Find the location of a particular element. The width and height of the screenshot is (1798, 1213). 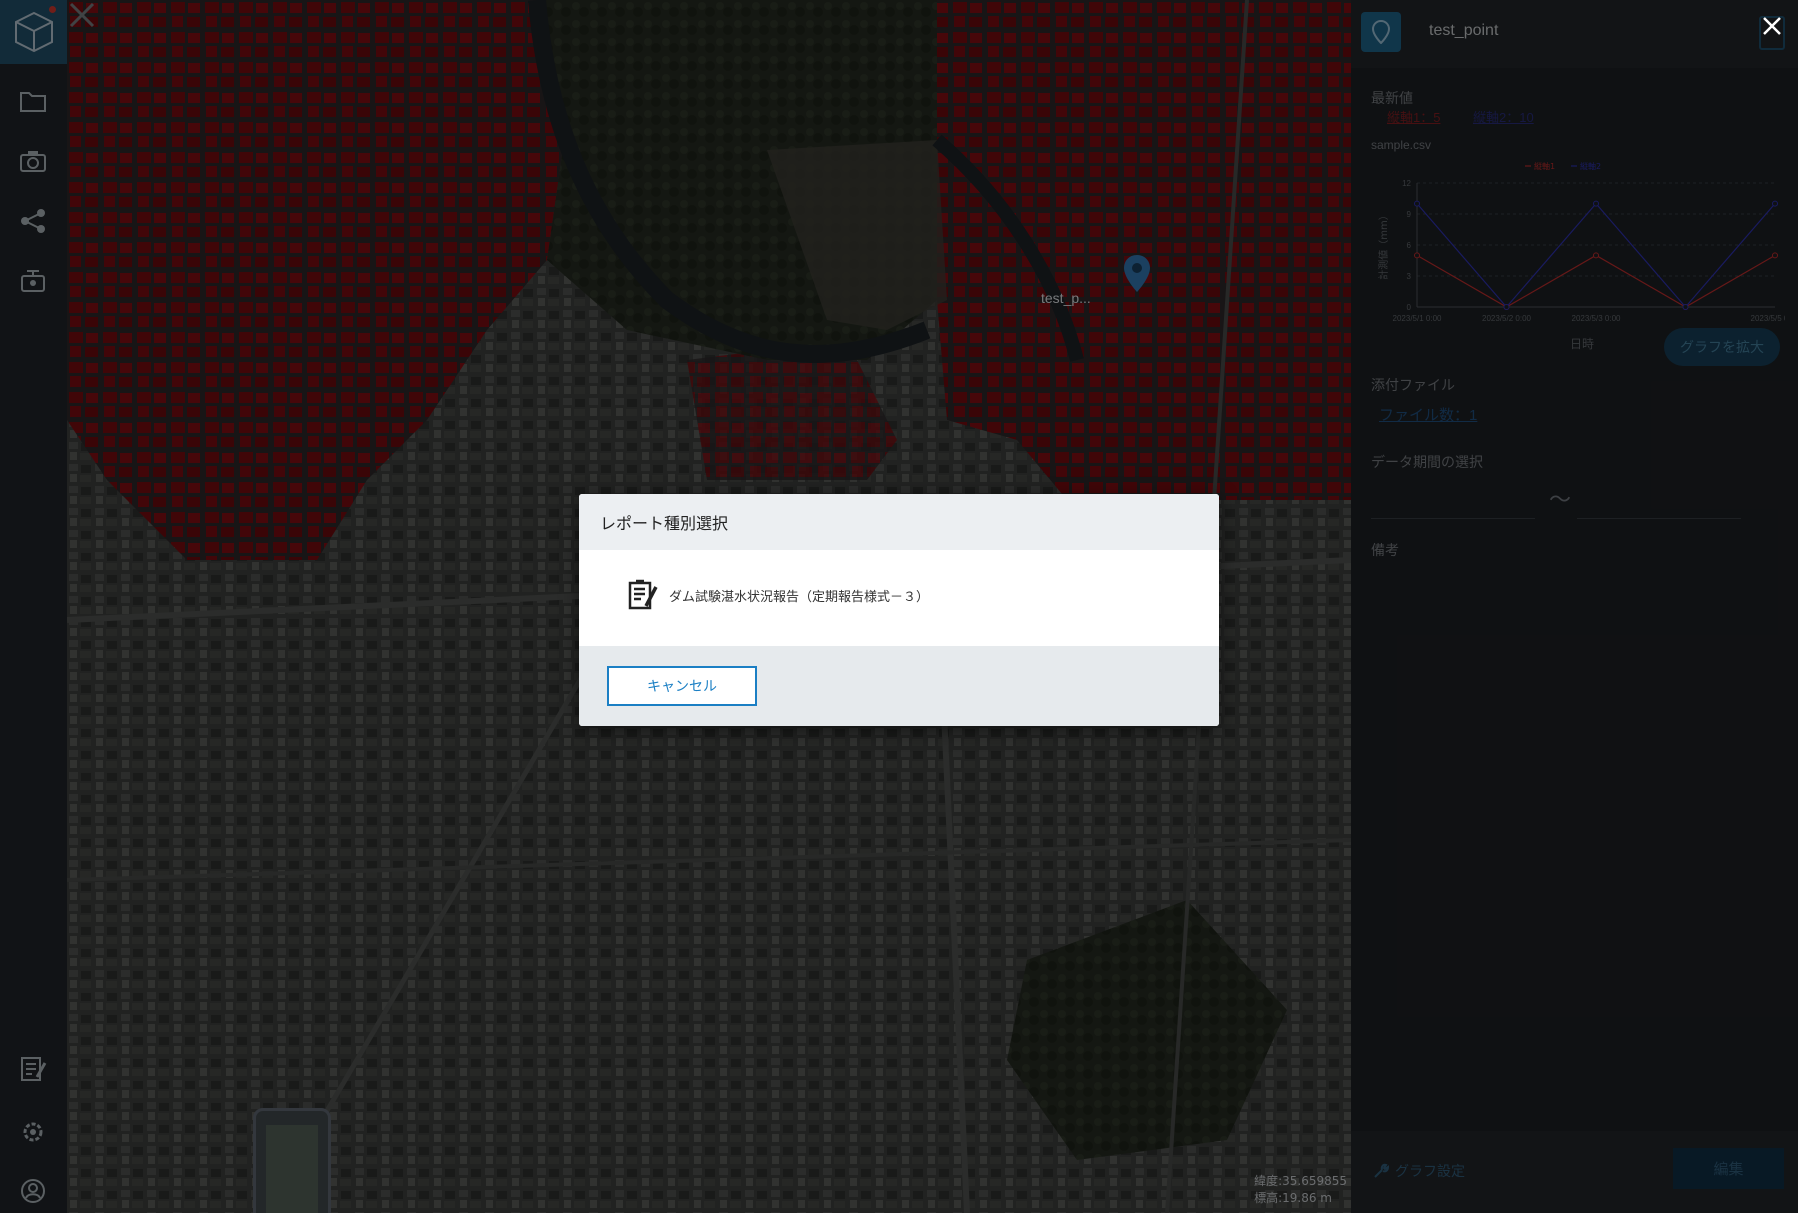

dialog-body: ダム試験湛水状況報告（定期報告様式－３） is located at coordinates (899, 598).